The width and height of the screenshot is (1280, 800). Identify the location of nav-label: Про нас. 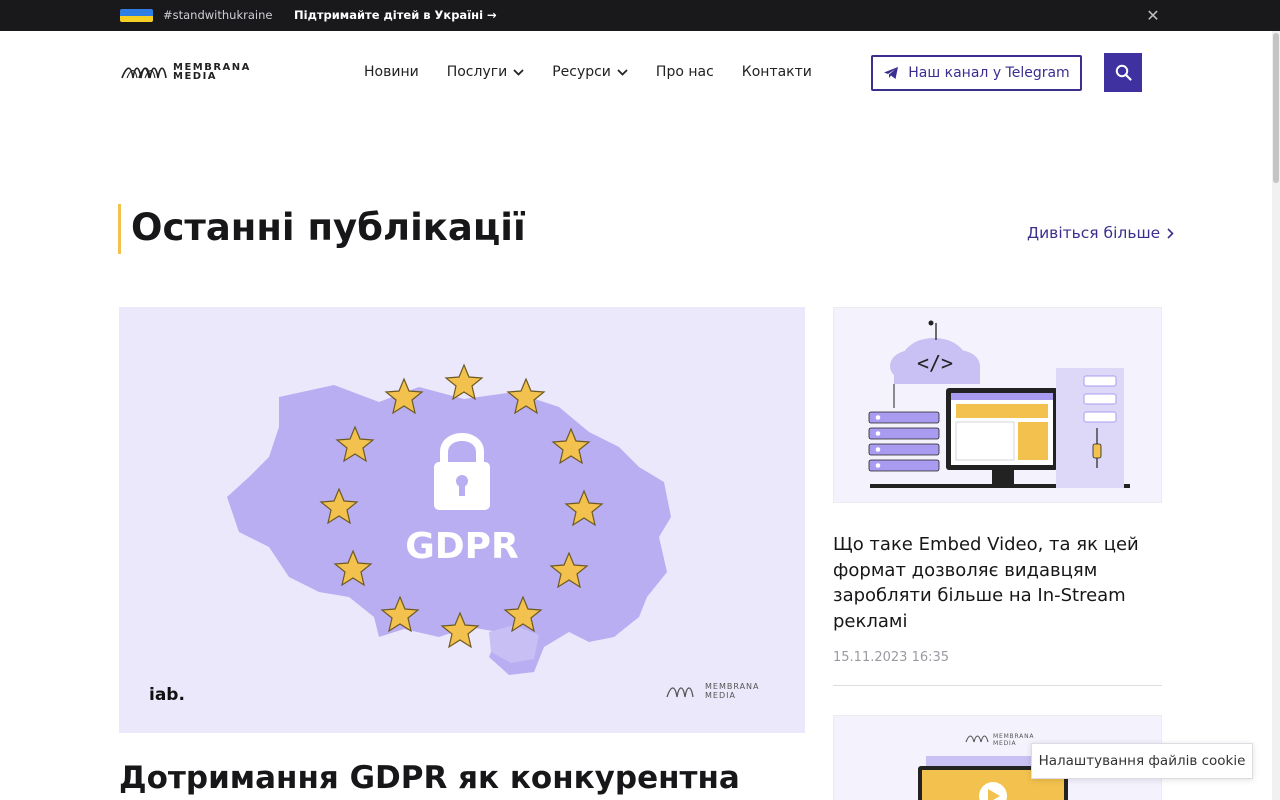
(684, 72).